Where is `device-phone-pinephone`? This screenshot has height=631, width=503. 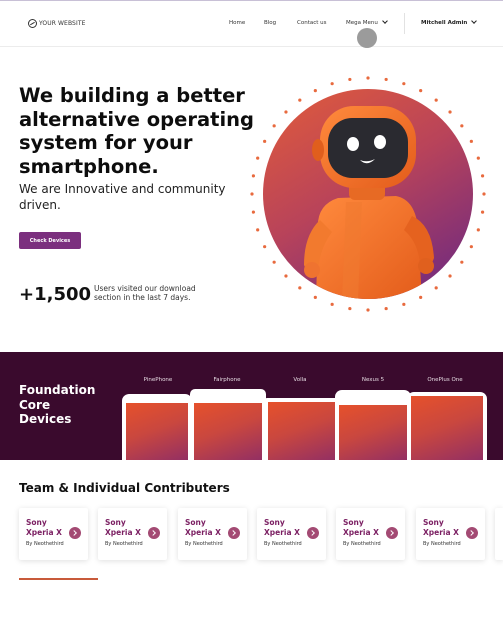 device-phone-pinephone is located at coordinates (157, 427).